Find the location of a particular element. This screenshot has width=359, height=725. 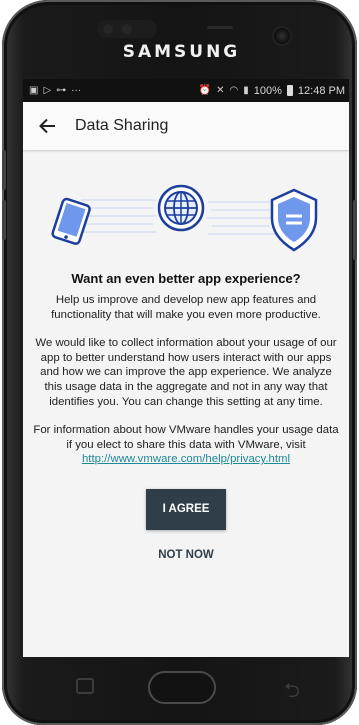

wifi-icon: ◠ is located at coordinates (234, 90).